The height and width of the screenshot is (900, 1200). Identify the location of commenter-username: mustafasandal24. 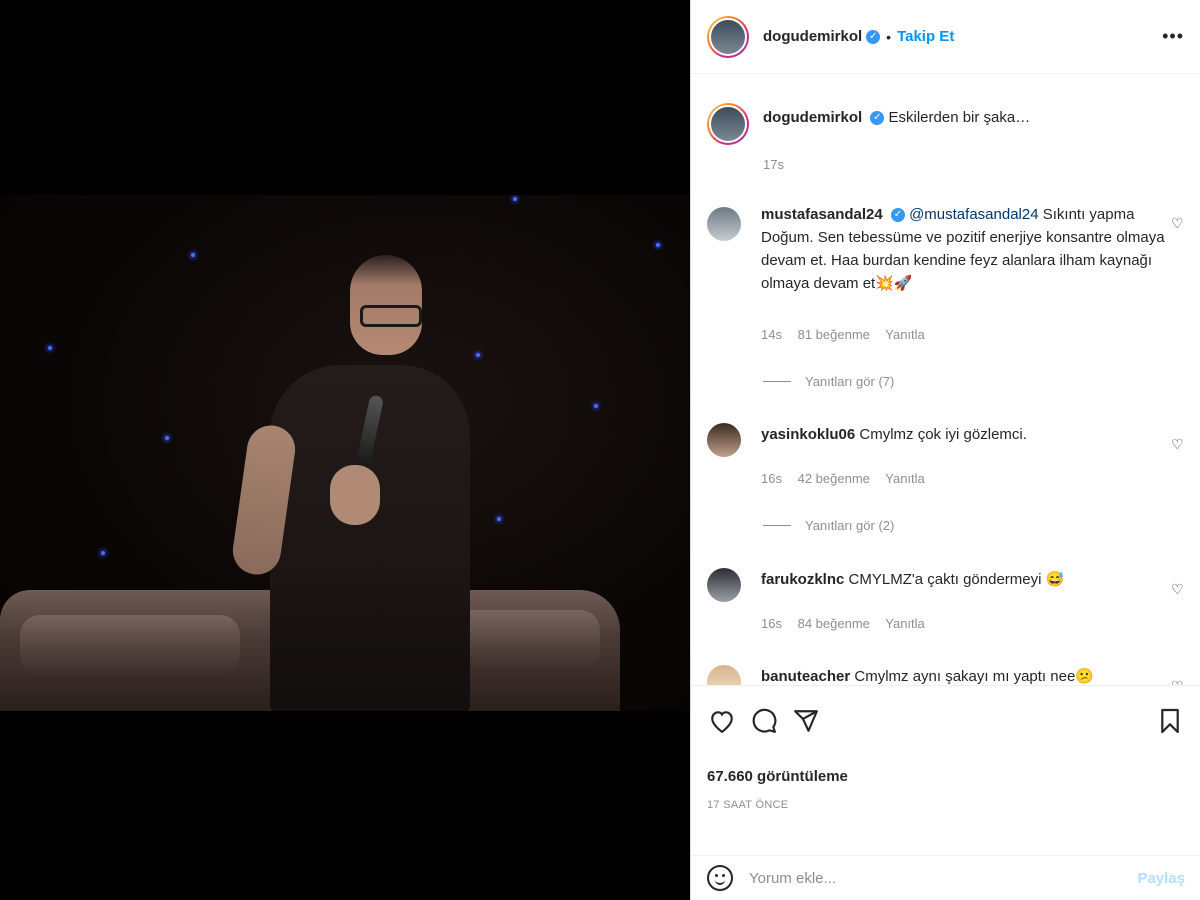
(822, 214).